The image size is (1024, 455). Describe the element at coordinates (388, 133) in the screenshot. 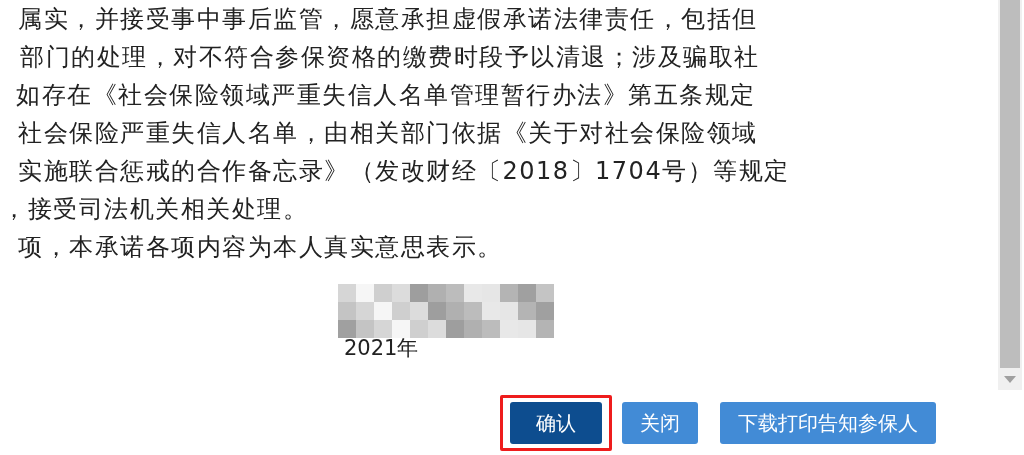

I see `promise-text-line: 社会保险严重失信人名单，由相关部门依据《关于对社会保险领域` at that location.